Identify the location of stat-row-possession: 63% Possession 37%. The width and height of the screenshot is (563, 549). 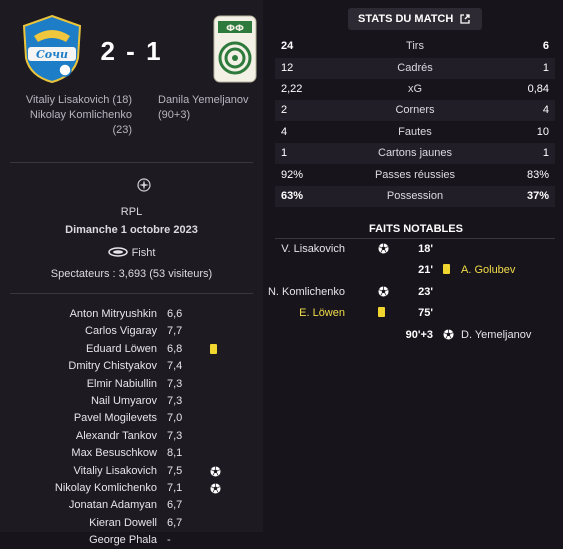
(415, 196).